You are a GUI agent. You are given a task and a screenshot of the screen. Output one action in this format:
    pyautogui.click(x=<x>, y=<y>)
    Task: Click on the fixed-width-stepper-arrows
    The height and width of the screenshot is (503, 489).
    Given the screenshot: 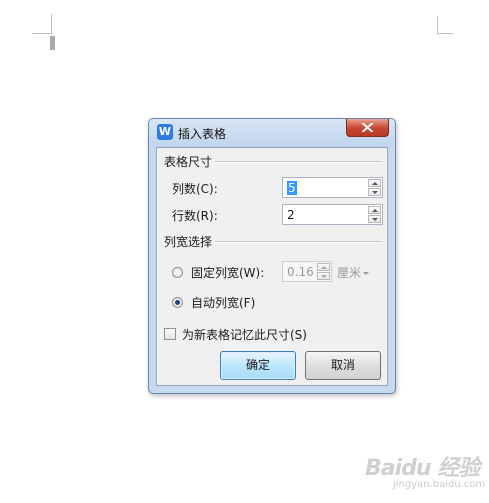 What is the action you would take?
    pyautogui.click(x=323, y=271)
    